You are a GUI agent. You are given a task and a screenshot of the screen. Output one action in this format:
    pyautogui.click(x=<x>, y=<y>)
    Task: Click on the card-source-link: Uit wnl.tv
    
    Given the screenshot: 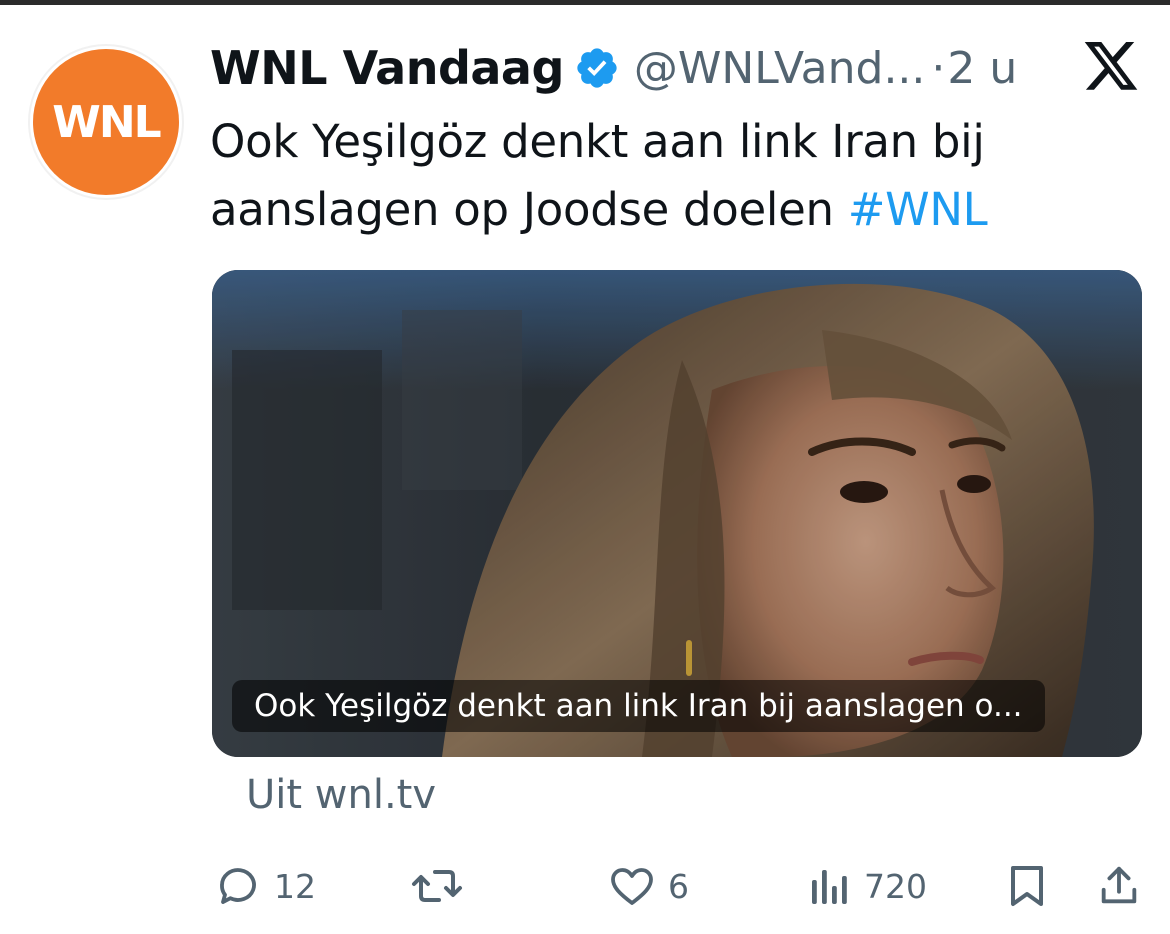 What is the action you would take?
    pyautogui.click(x=341, y=795)
    